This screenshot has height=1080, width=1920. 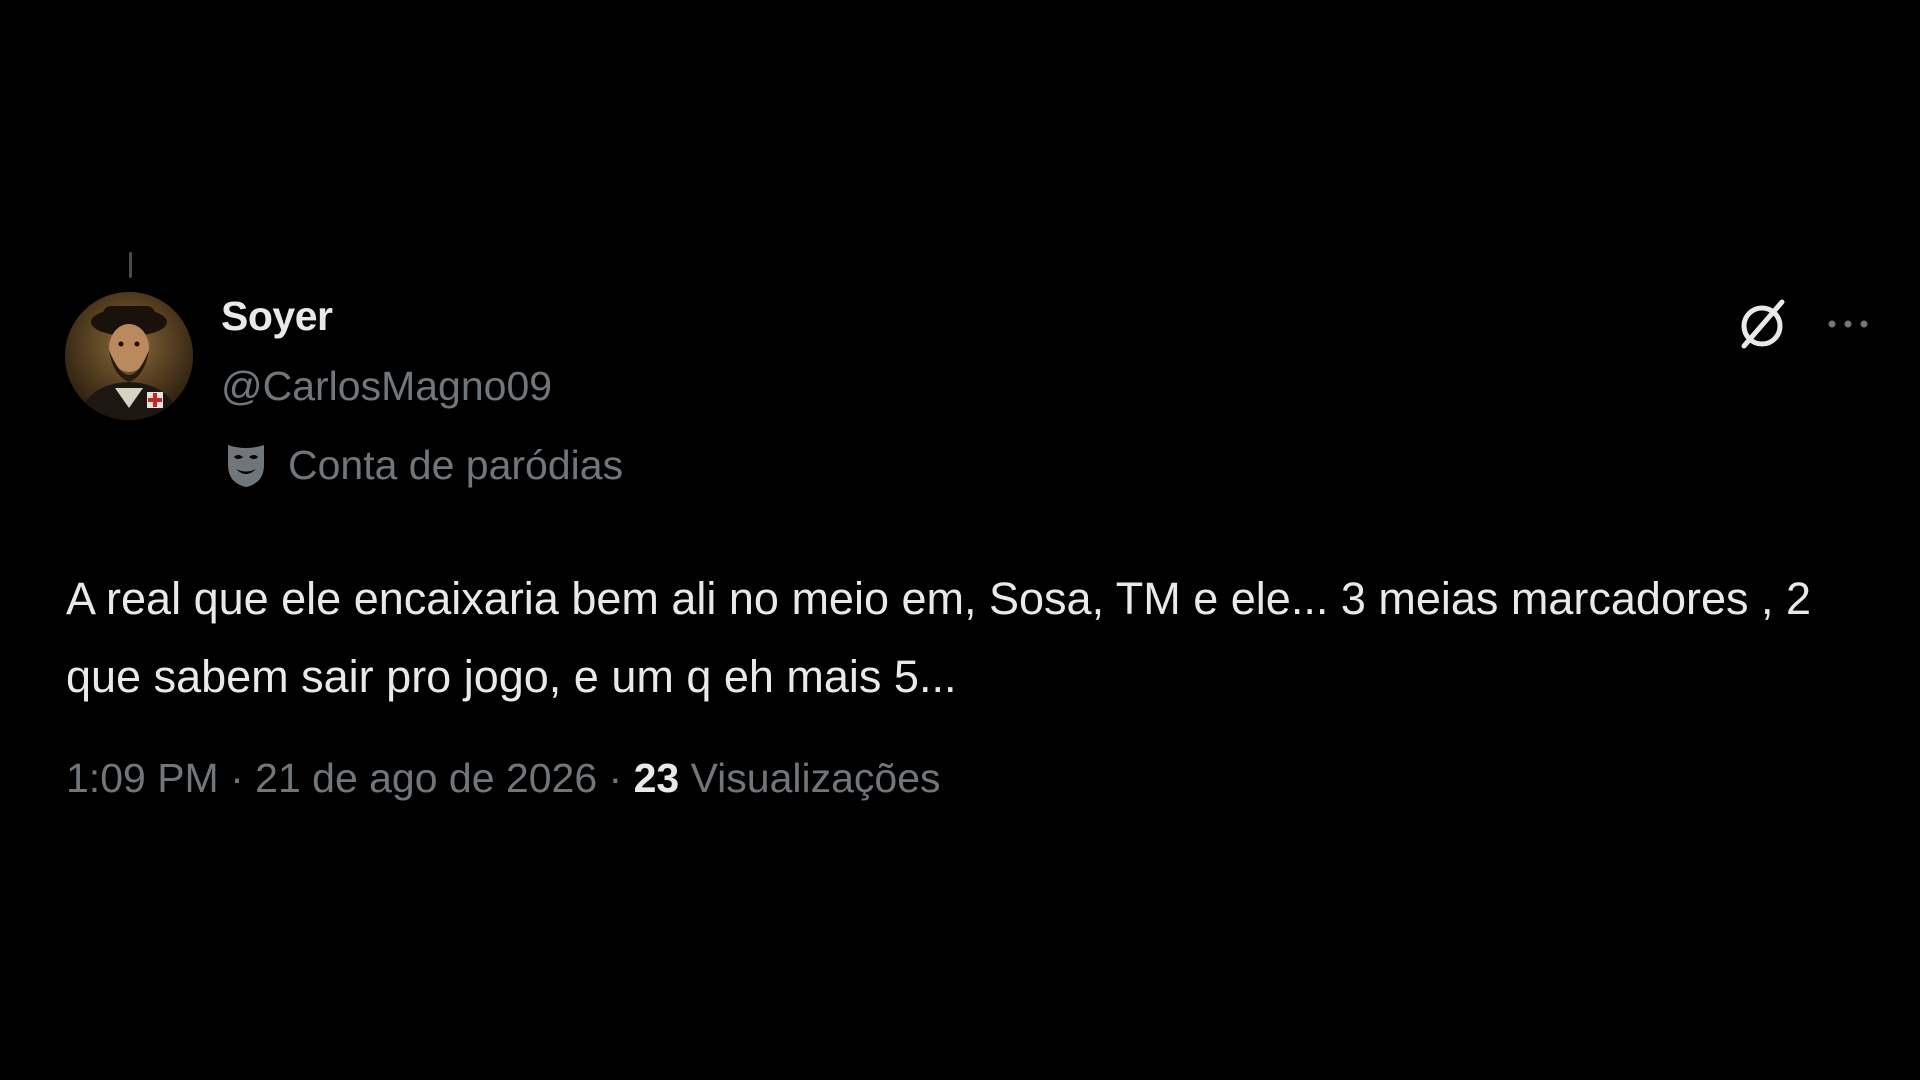 What do you see at coordinates (456, 464) in the screenshot?
I see `parody-label-text: Conta de paródias` at bounding box center [456, 464].